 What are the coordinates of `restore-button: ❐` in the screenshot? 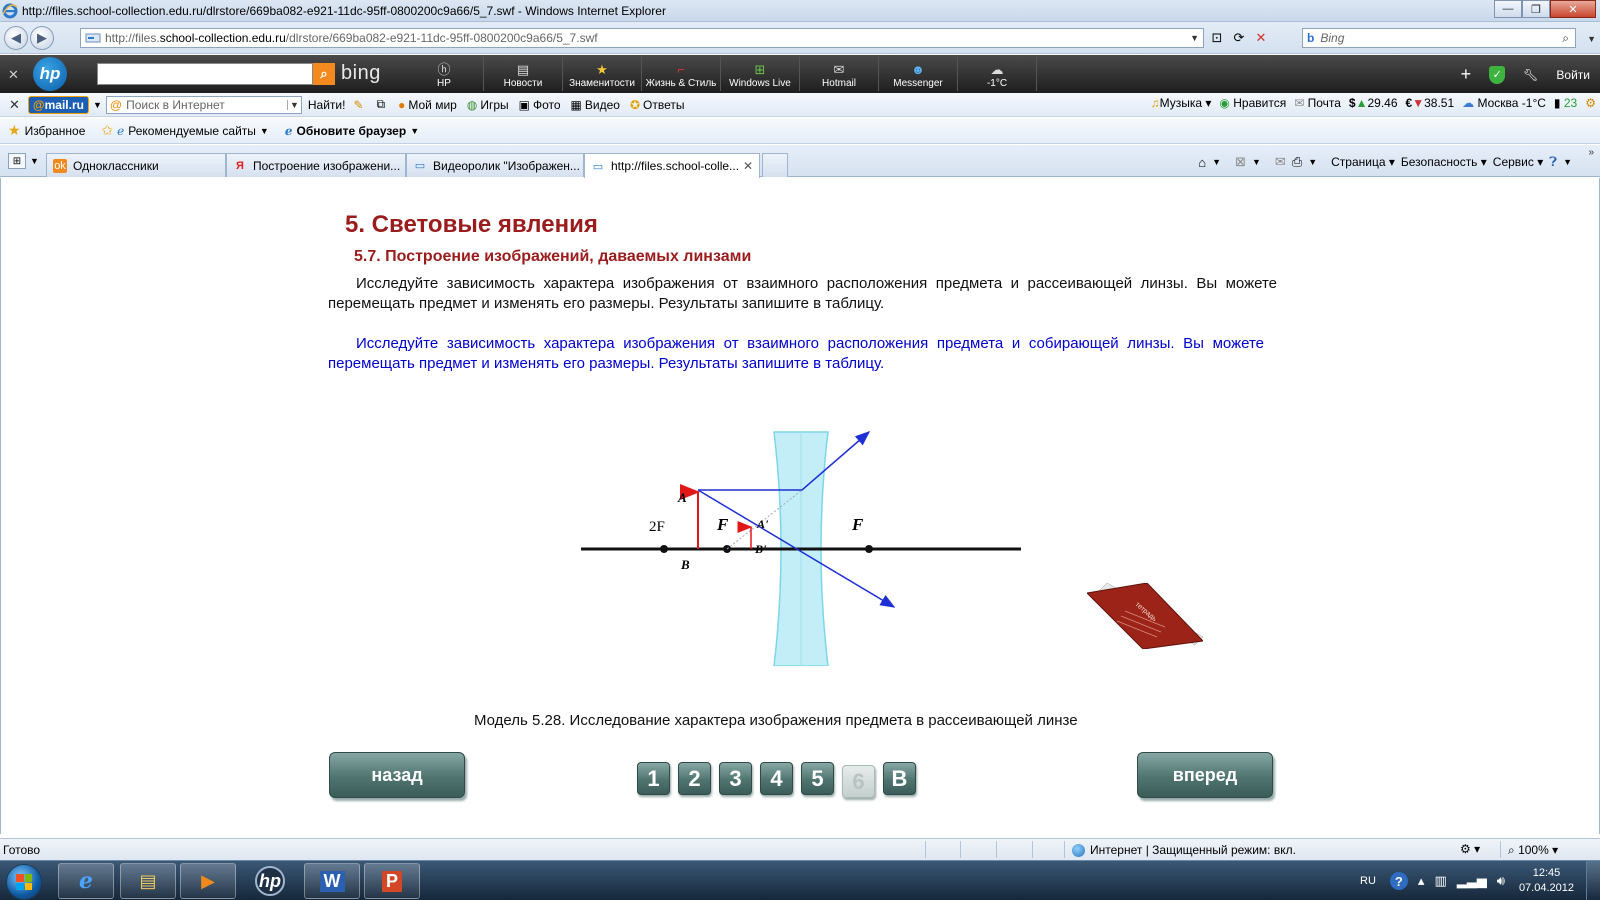 It's located at (1536, 9).